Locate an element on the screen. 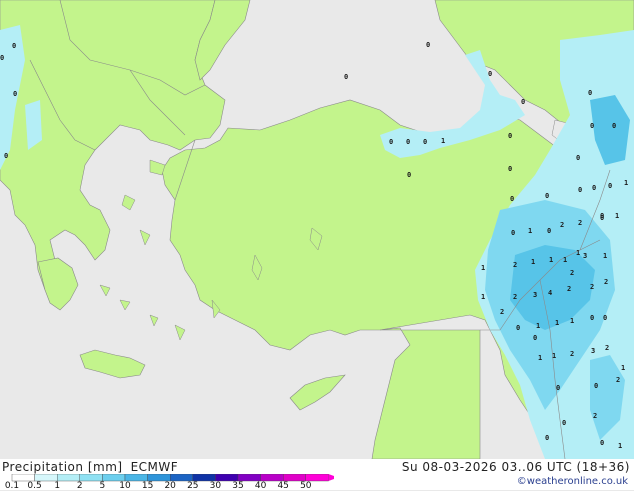 This screenshot has width=634, height=491. model-name: ECMWF is located at coordinates (154, 467).